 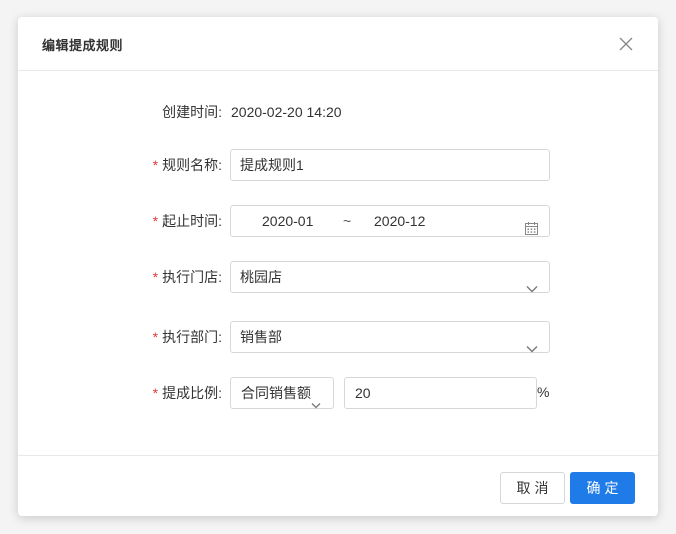 I want to click on rule-name-label: * 规则名称:, so click(x=187, y=165).